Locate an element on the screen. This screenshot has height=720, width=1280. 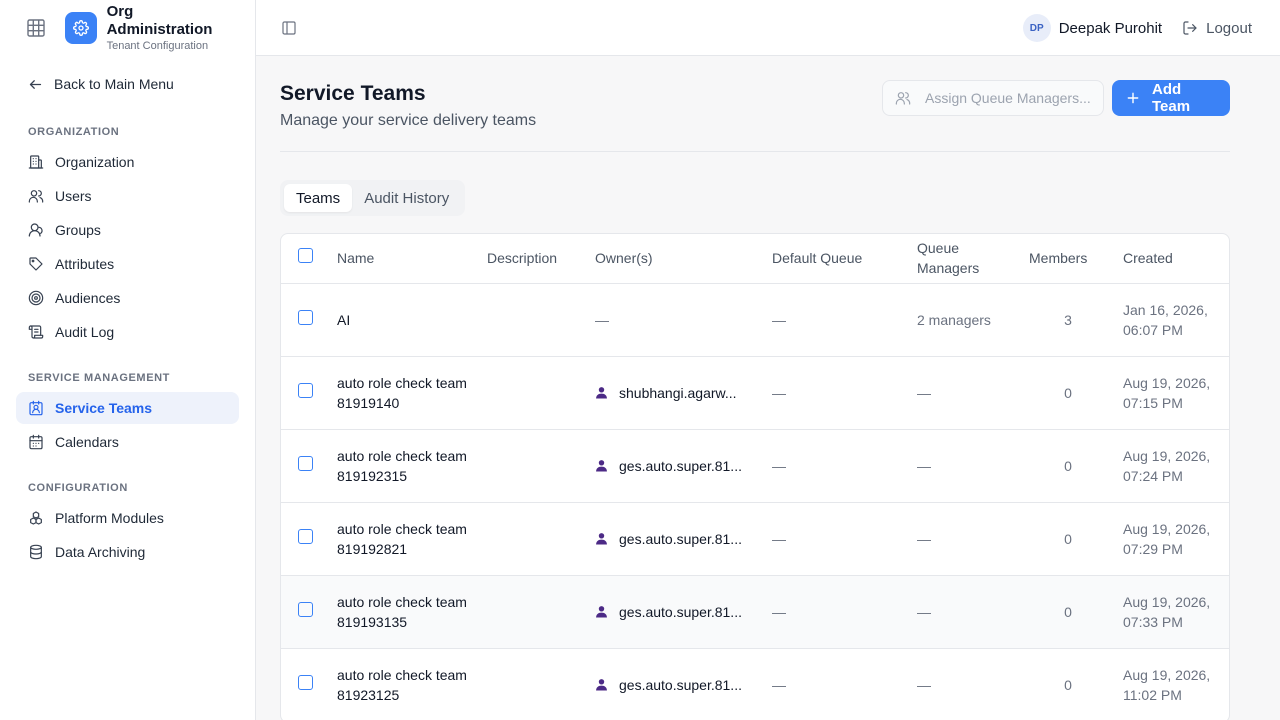
sidebar-item-calendars: Calendars is located at coordinates (127, 442).